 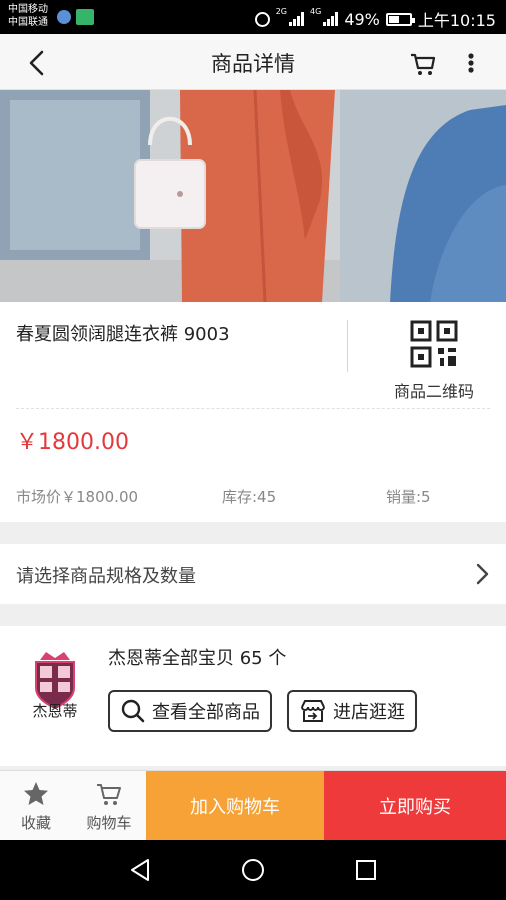 I want to click on sales-count: 销量:5, so click(x=408, y=497).